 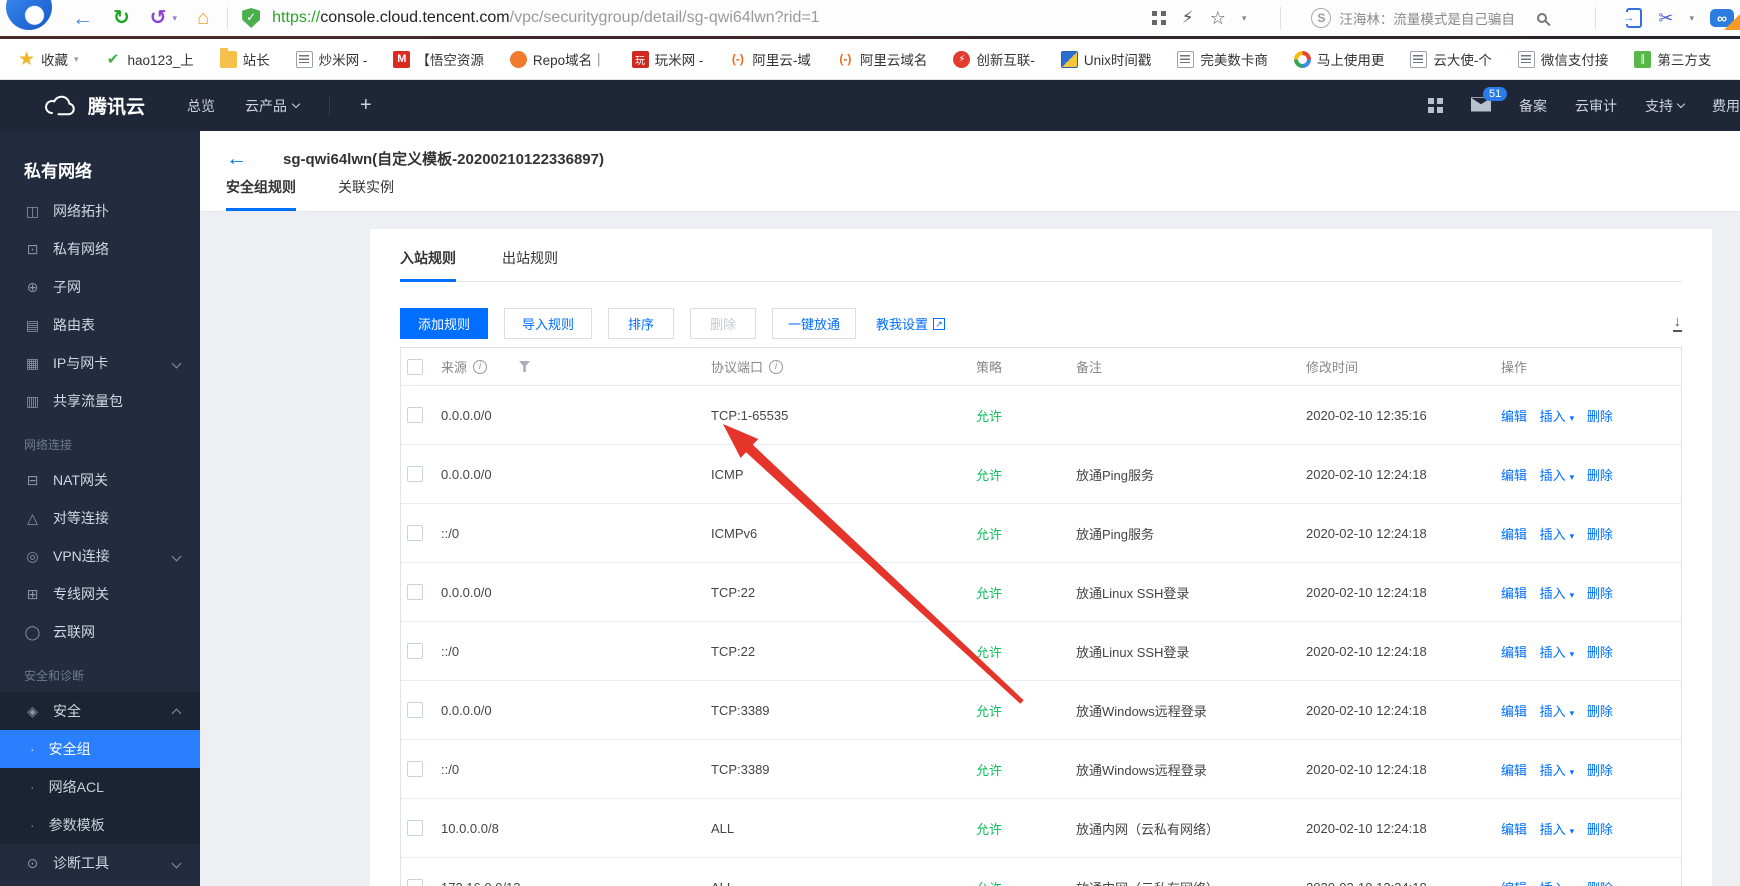 What do you see at coordinates (100, 594) in the screenshot?
I see `sidebar-item-direct-connect: ⊞ 专线网关` at bounding box center [100, 594].